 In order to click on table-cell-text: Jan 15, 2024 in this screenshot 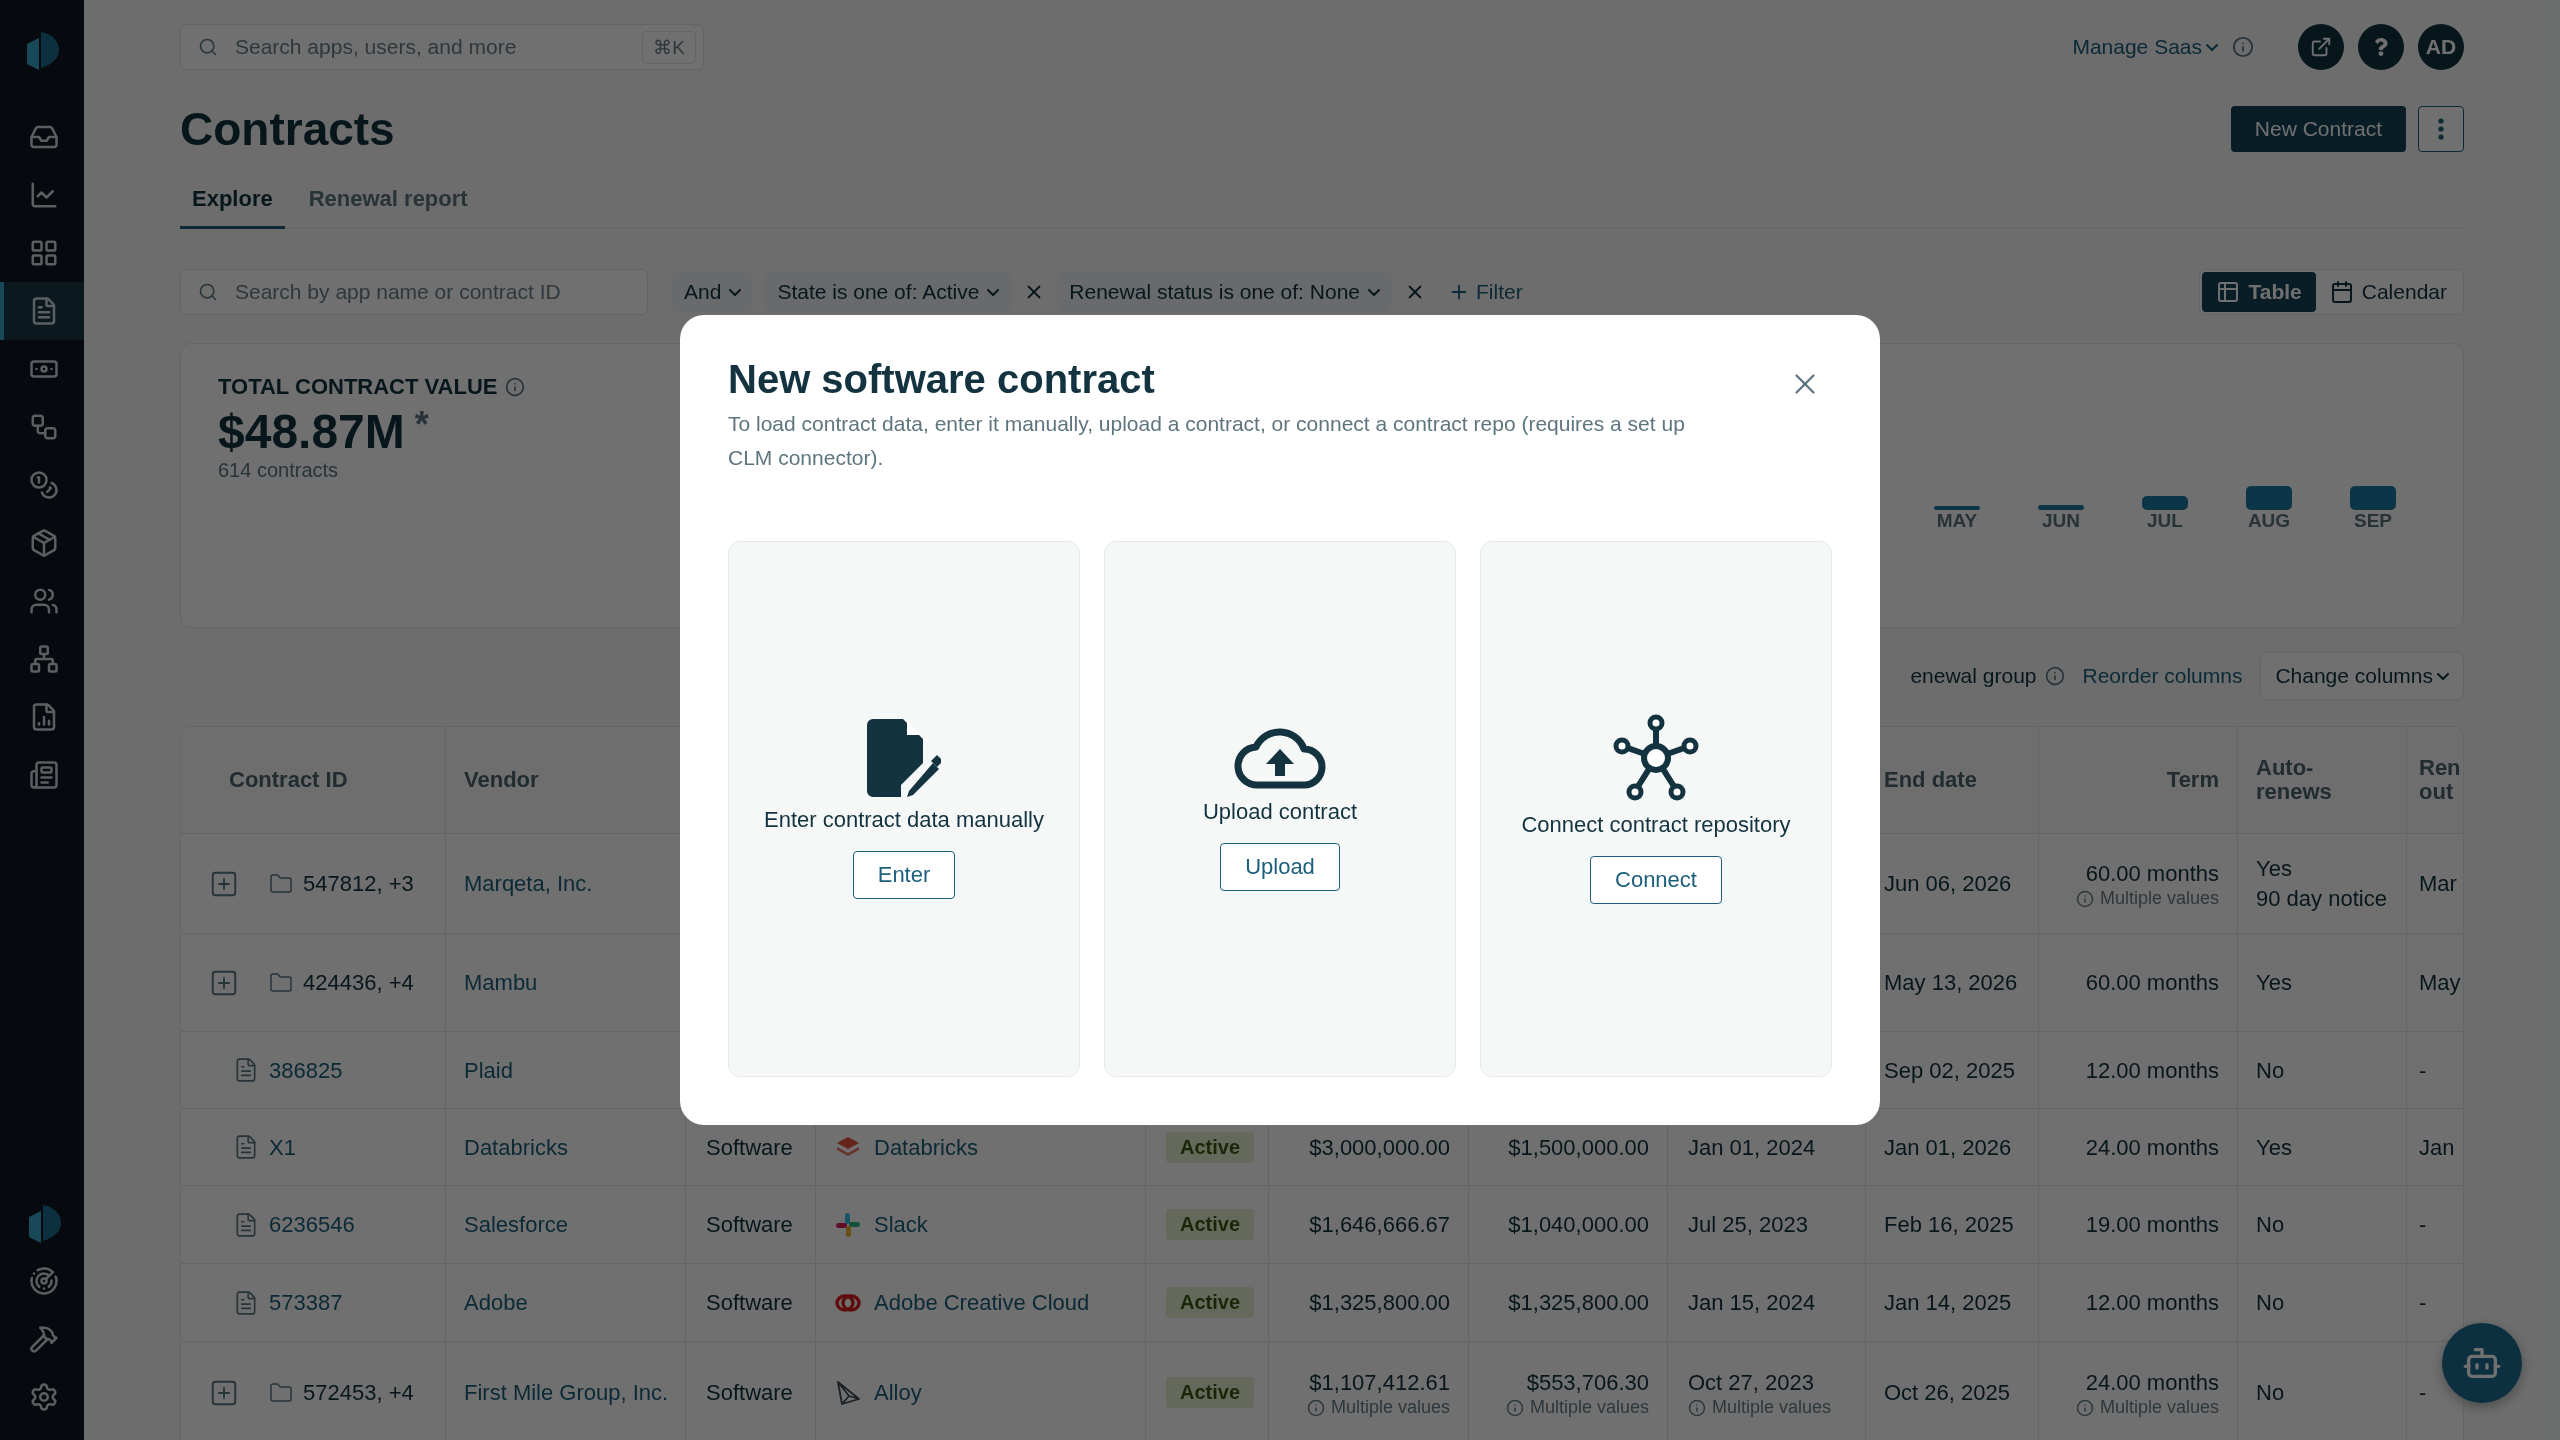, I will do `click(1752, 1303)`.